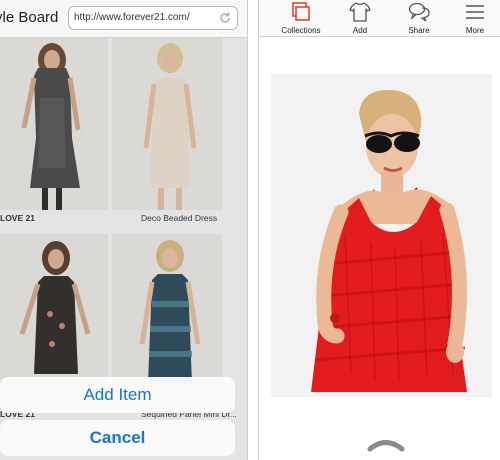 The image size is (500, 460). Describe the element at coordinates (301, 11) in the screenshot. I see `collections-icon` at that location.